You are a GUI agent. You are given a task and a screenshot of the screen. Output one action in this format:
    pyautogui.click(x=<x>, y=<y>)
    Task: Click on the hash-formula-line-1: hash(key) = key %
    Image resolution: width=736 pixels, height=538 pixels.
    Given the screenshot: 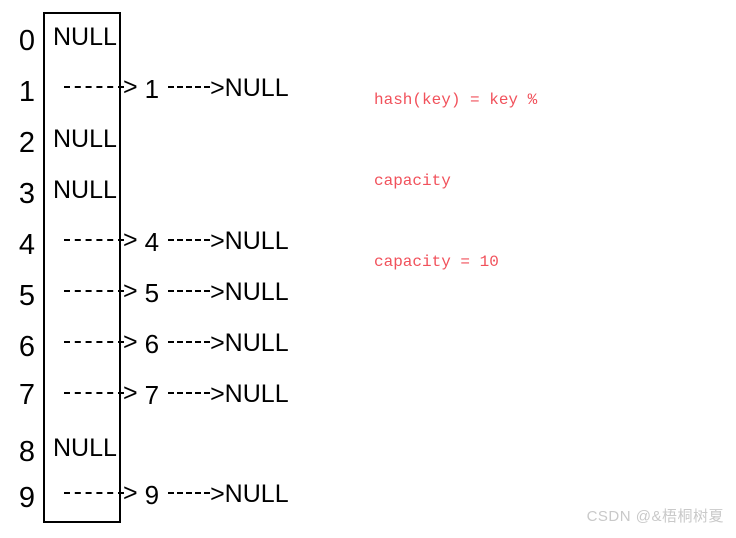 What is the action you would take?
    pyautogui.click(x=456, y=100)
    